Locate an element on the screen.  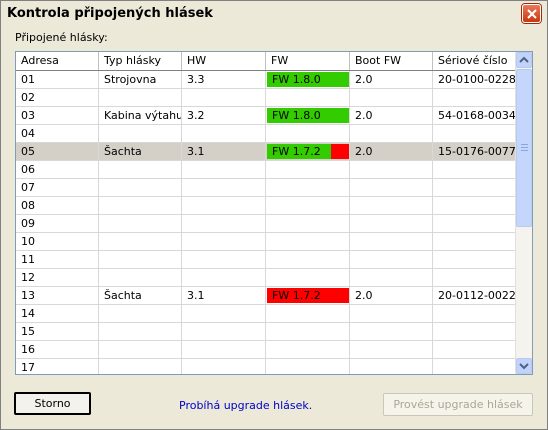
table-row: 16 is located at coordinates (266, 350).